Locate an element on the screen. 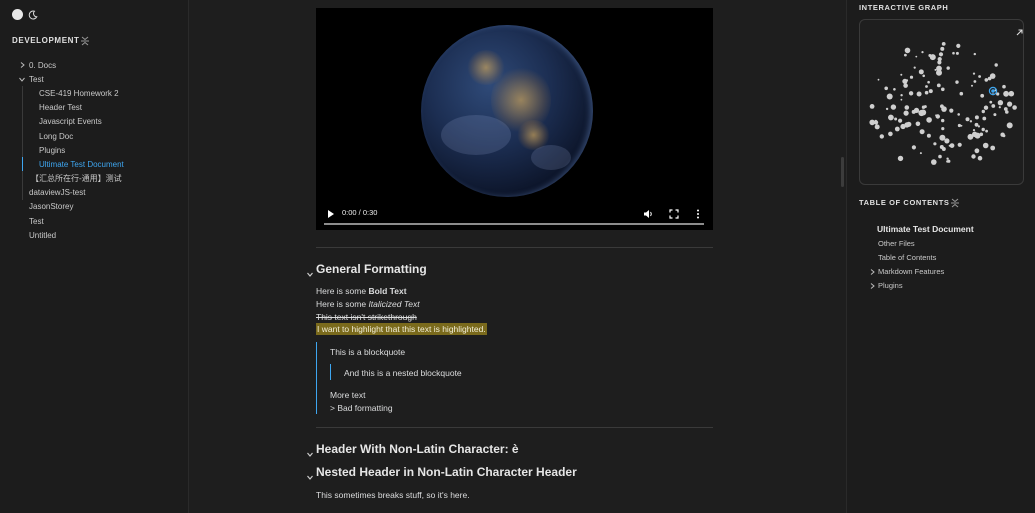 The image size is (1035, 513). tree-file: JasonStorey is located at coordinates (94, 207).